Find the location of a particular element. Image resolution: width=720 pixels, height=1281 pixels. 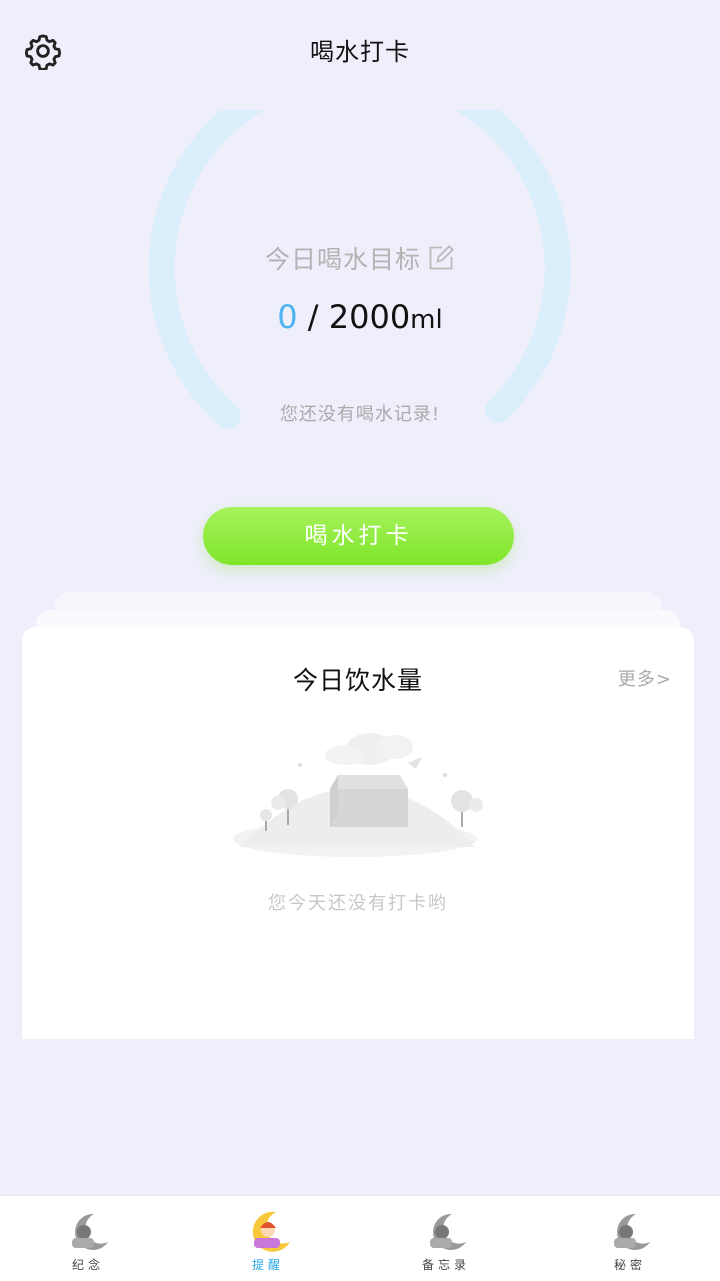

no-record-message: 您还没有喝水记录! is located at coordinates (360, 414).